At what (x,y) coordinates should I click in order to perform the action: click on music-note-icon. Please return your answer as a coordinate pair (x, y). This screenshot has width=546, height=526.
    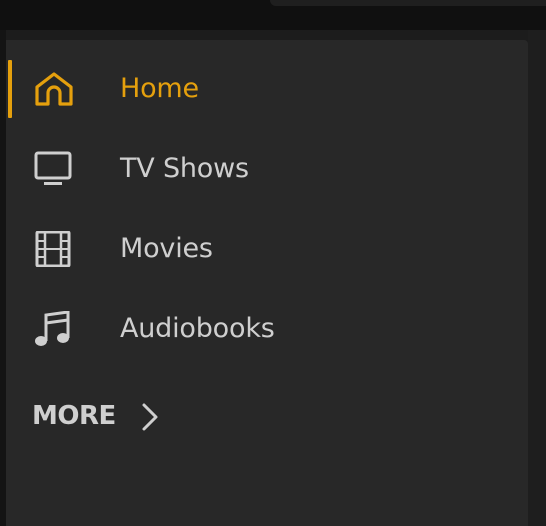
    Looking at the image, I should click on (54, 328).